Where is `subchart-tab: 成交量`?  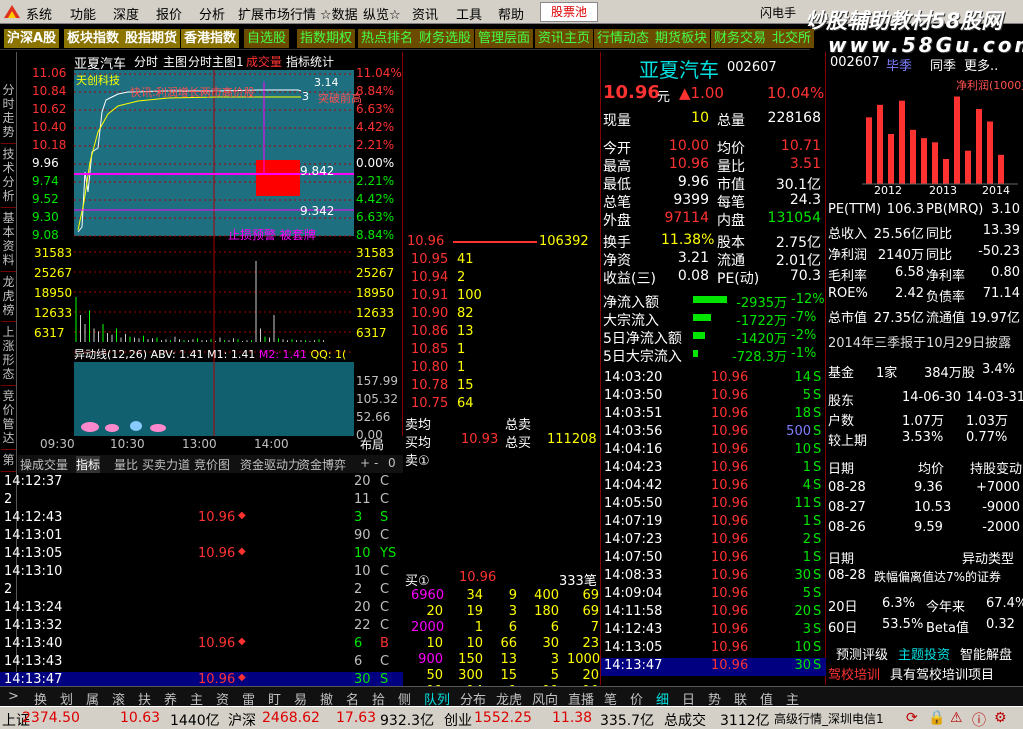
subchart-tab: 成交量 is located at coordinates (50, 464).